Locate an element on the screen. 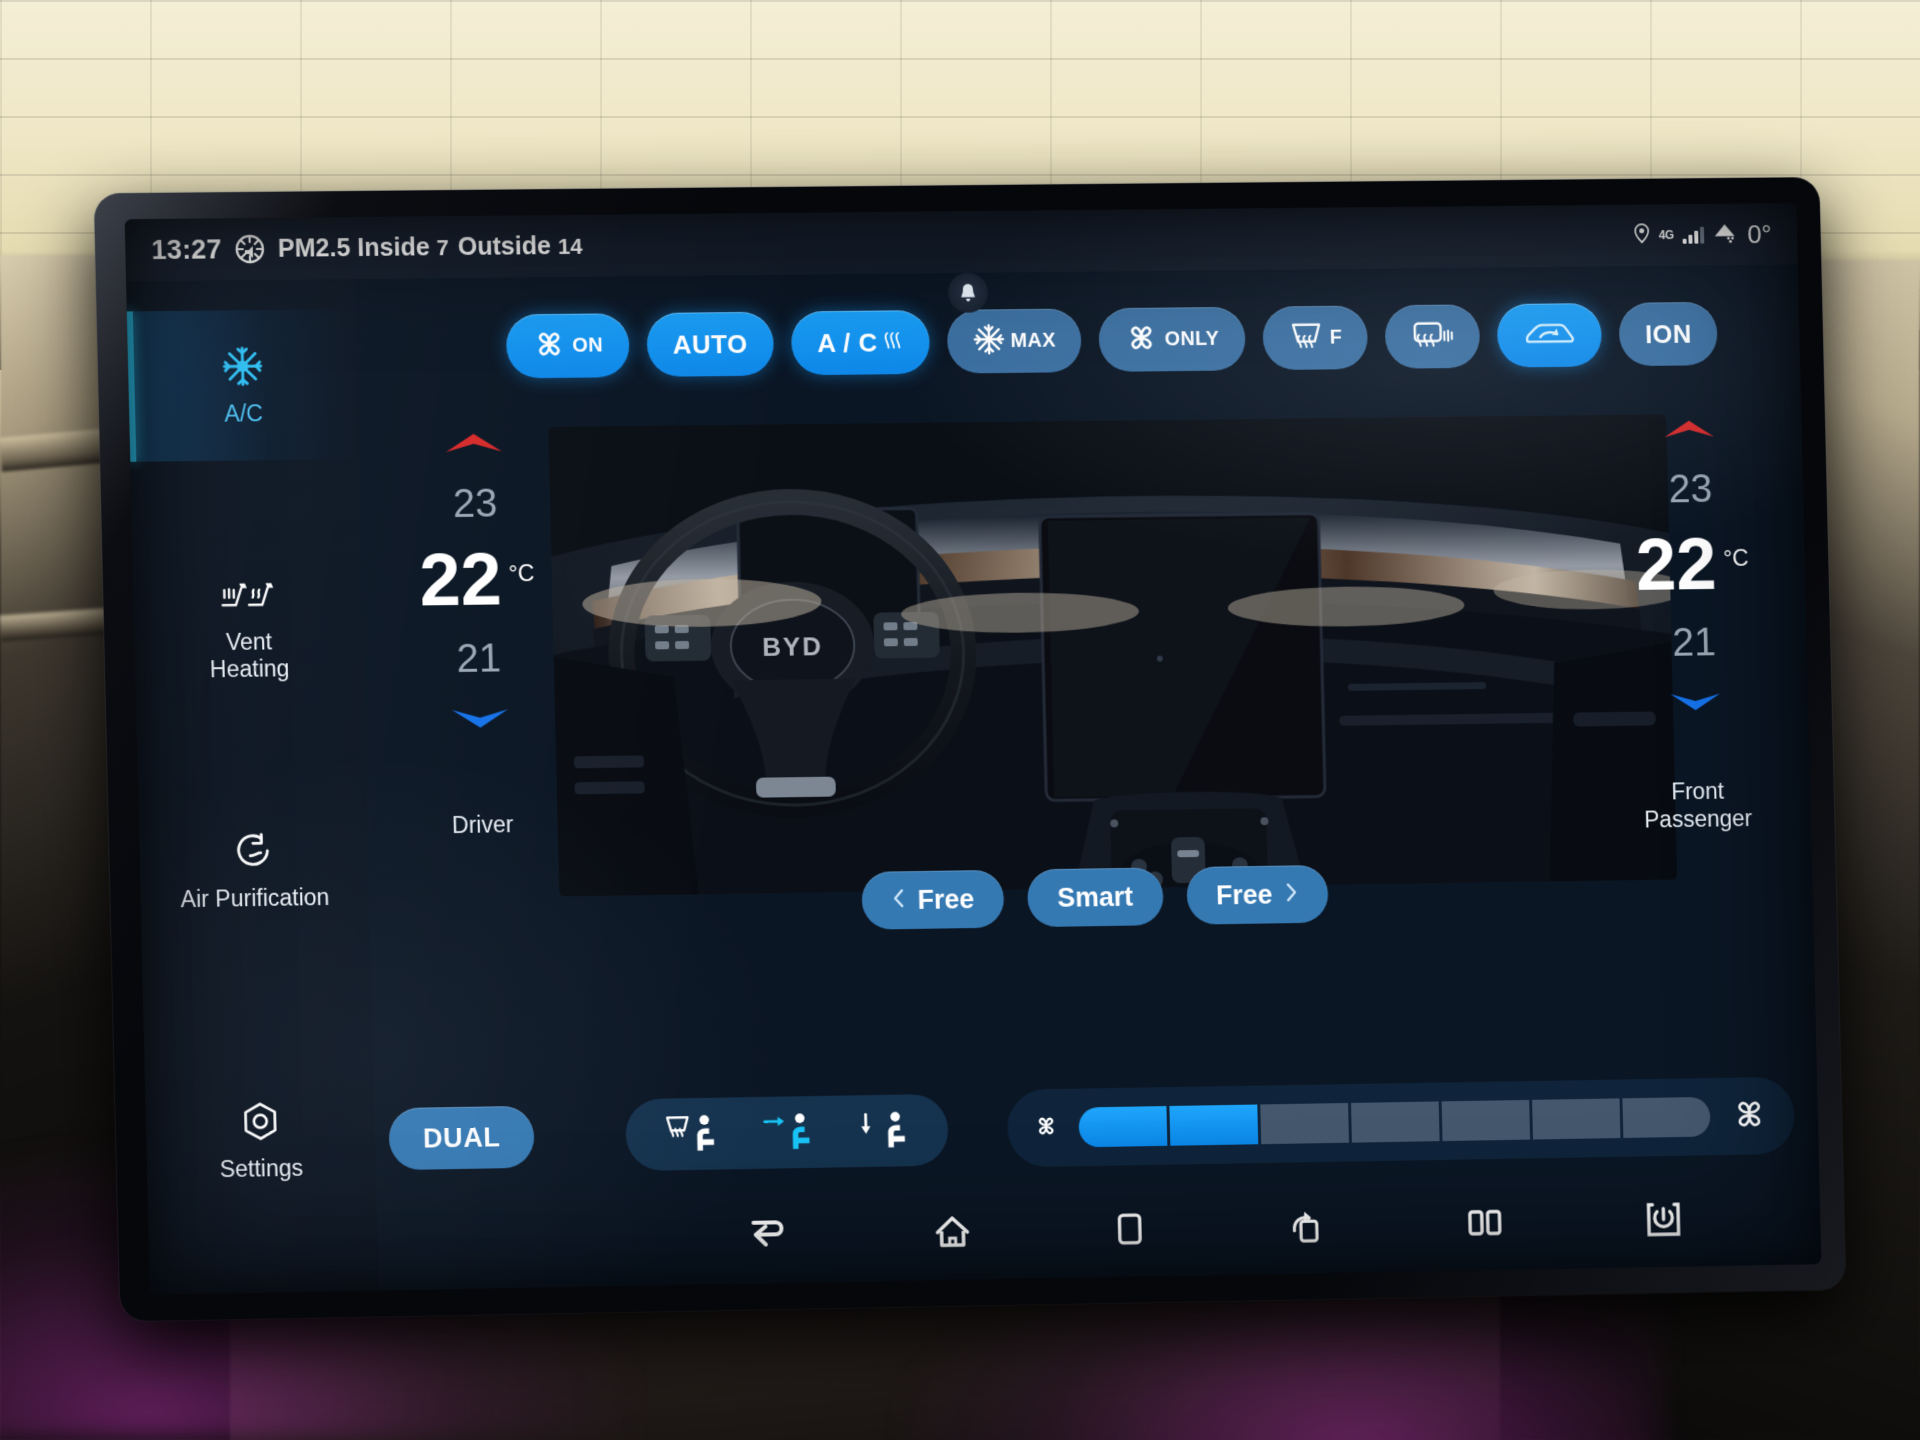 This screenshot has width=1920, height=1440. driver-temp-above: 23 is located at coordinates (475, 504).